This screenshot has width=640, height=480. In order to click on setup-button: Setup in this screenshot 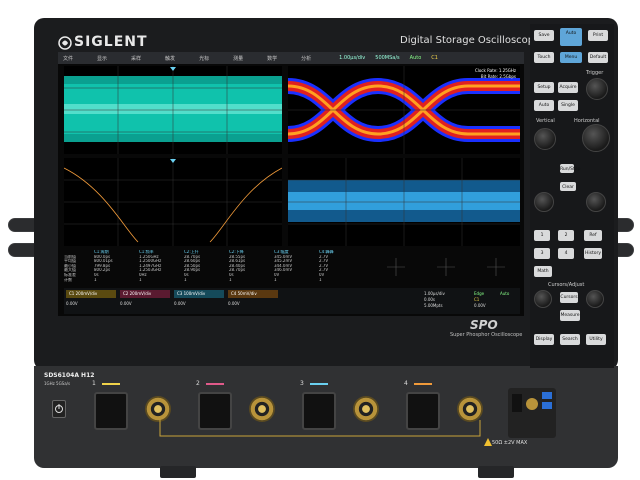, I will do `click(544, 87)`.